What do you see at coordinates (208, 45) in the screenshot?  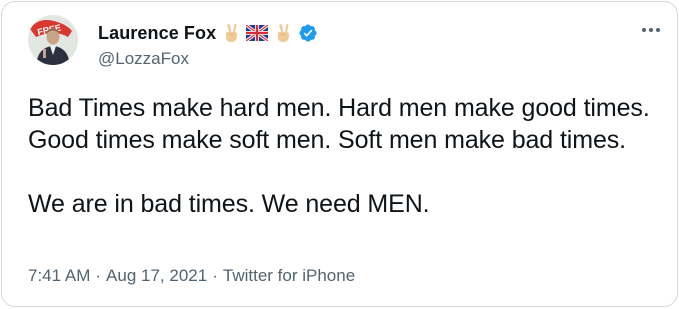 I see `tweet-header: Laurence Fox @LozzaFox` at bounding box center [208, 45].